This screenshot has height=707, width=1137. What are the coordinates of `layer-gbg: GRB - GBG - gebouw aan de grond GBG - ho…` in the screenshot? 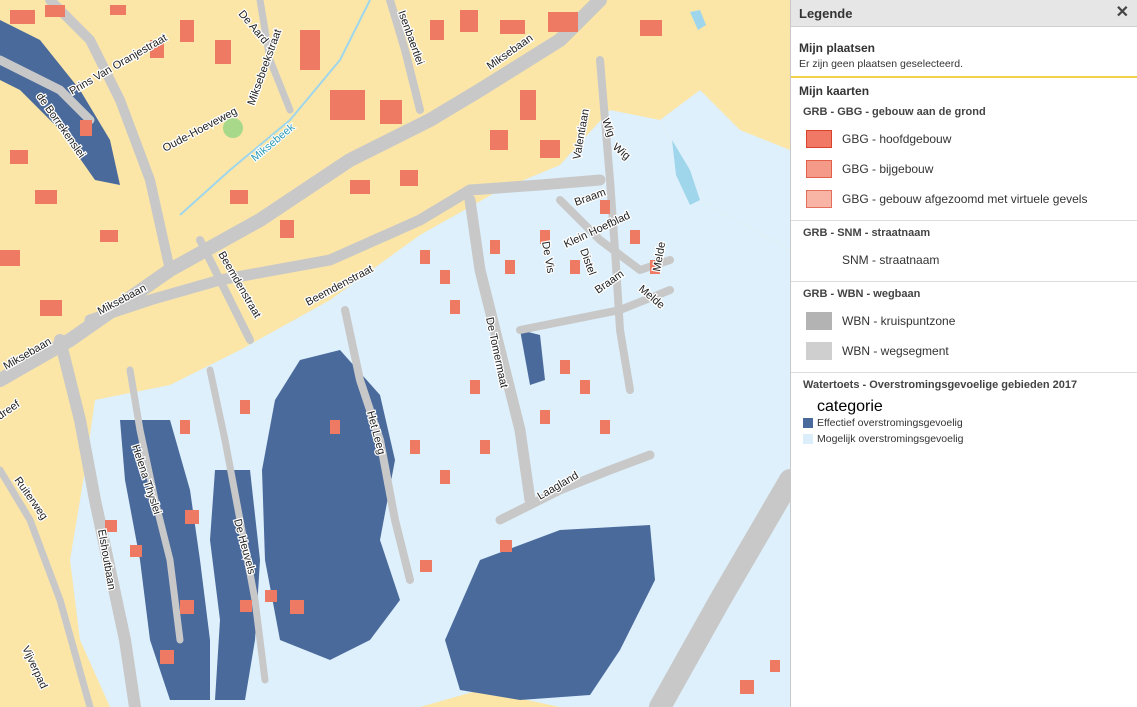 It's located at (964, 160).